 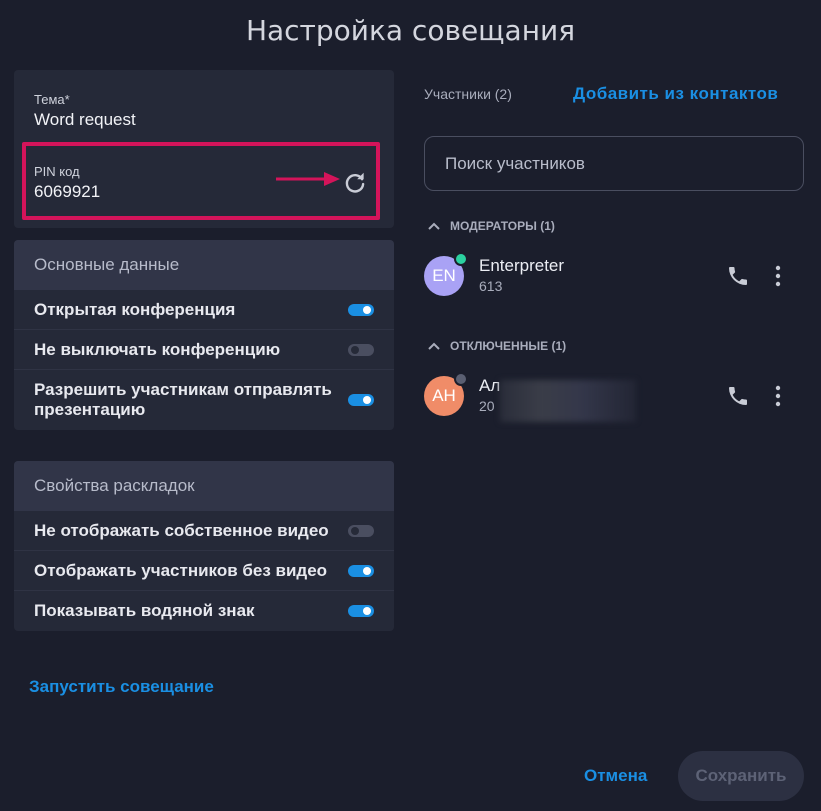 What do you see at coordinates (181, 570) in the screenshot?
I see `setting-label: Отображать участников без видео` at bounding box center [181, 570].